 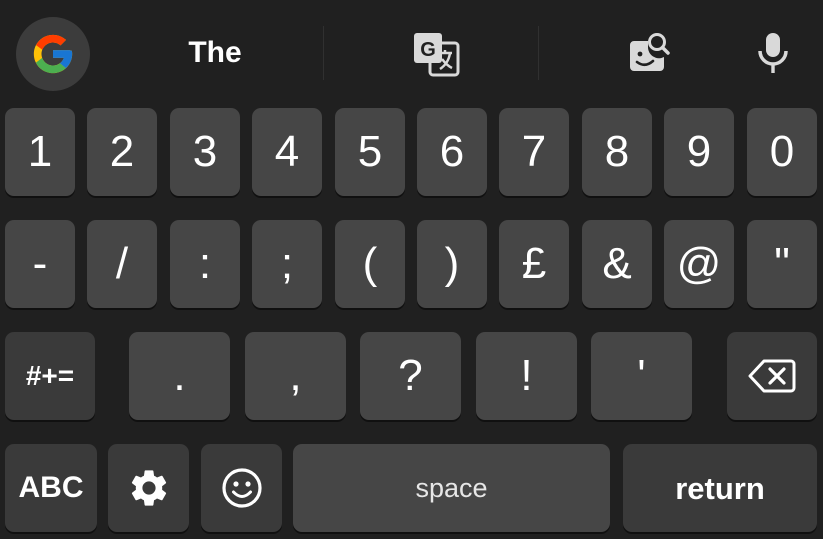 I want to click on key-label: 6, so click(x=452, y=151).